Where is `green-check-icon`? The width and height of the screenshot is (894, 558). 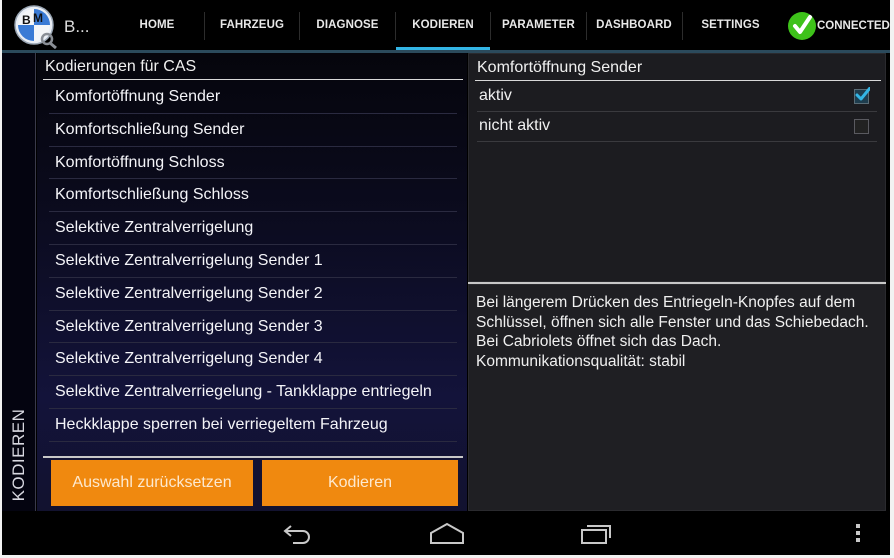 green-check-icon is located at coordinates (802, 26).